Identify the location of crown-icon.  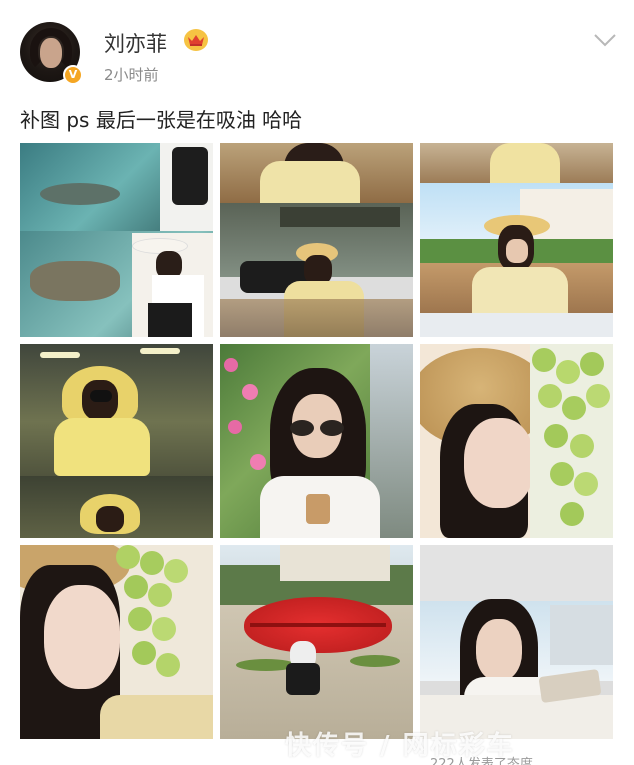
(196, 40).